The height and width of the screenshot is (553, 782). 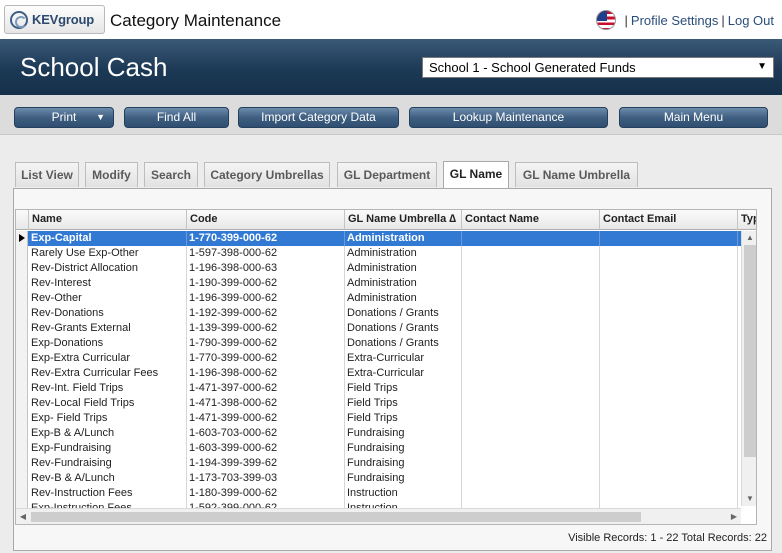 I want to click on column-header-name: Name, so click(x=108, y=220).